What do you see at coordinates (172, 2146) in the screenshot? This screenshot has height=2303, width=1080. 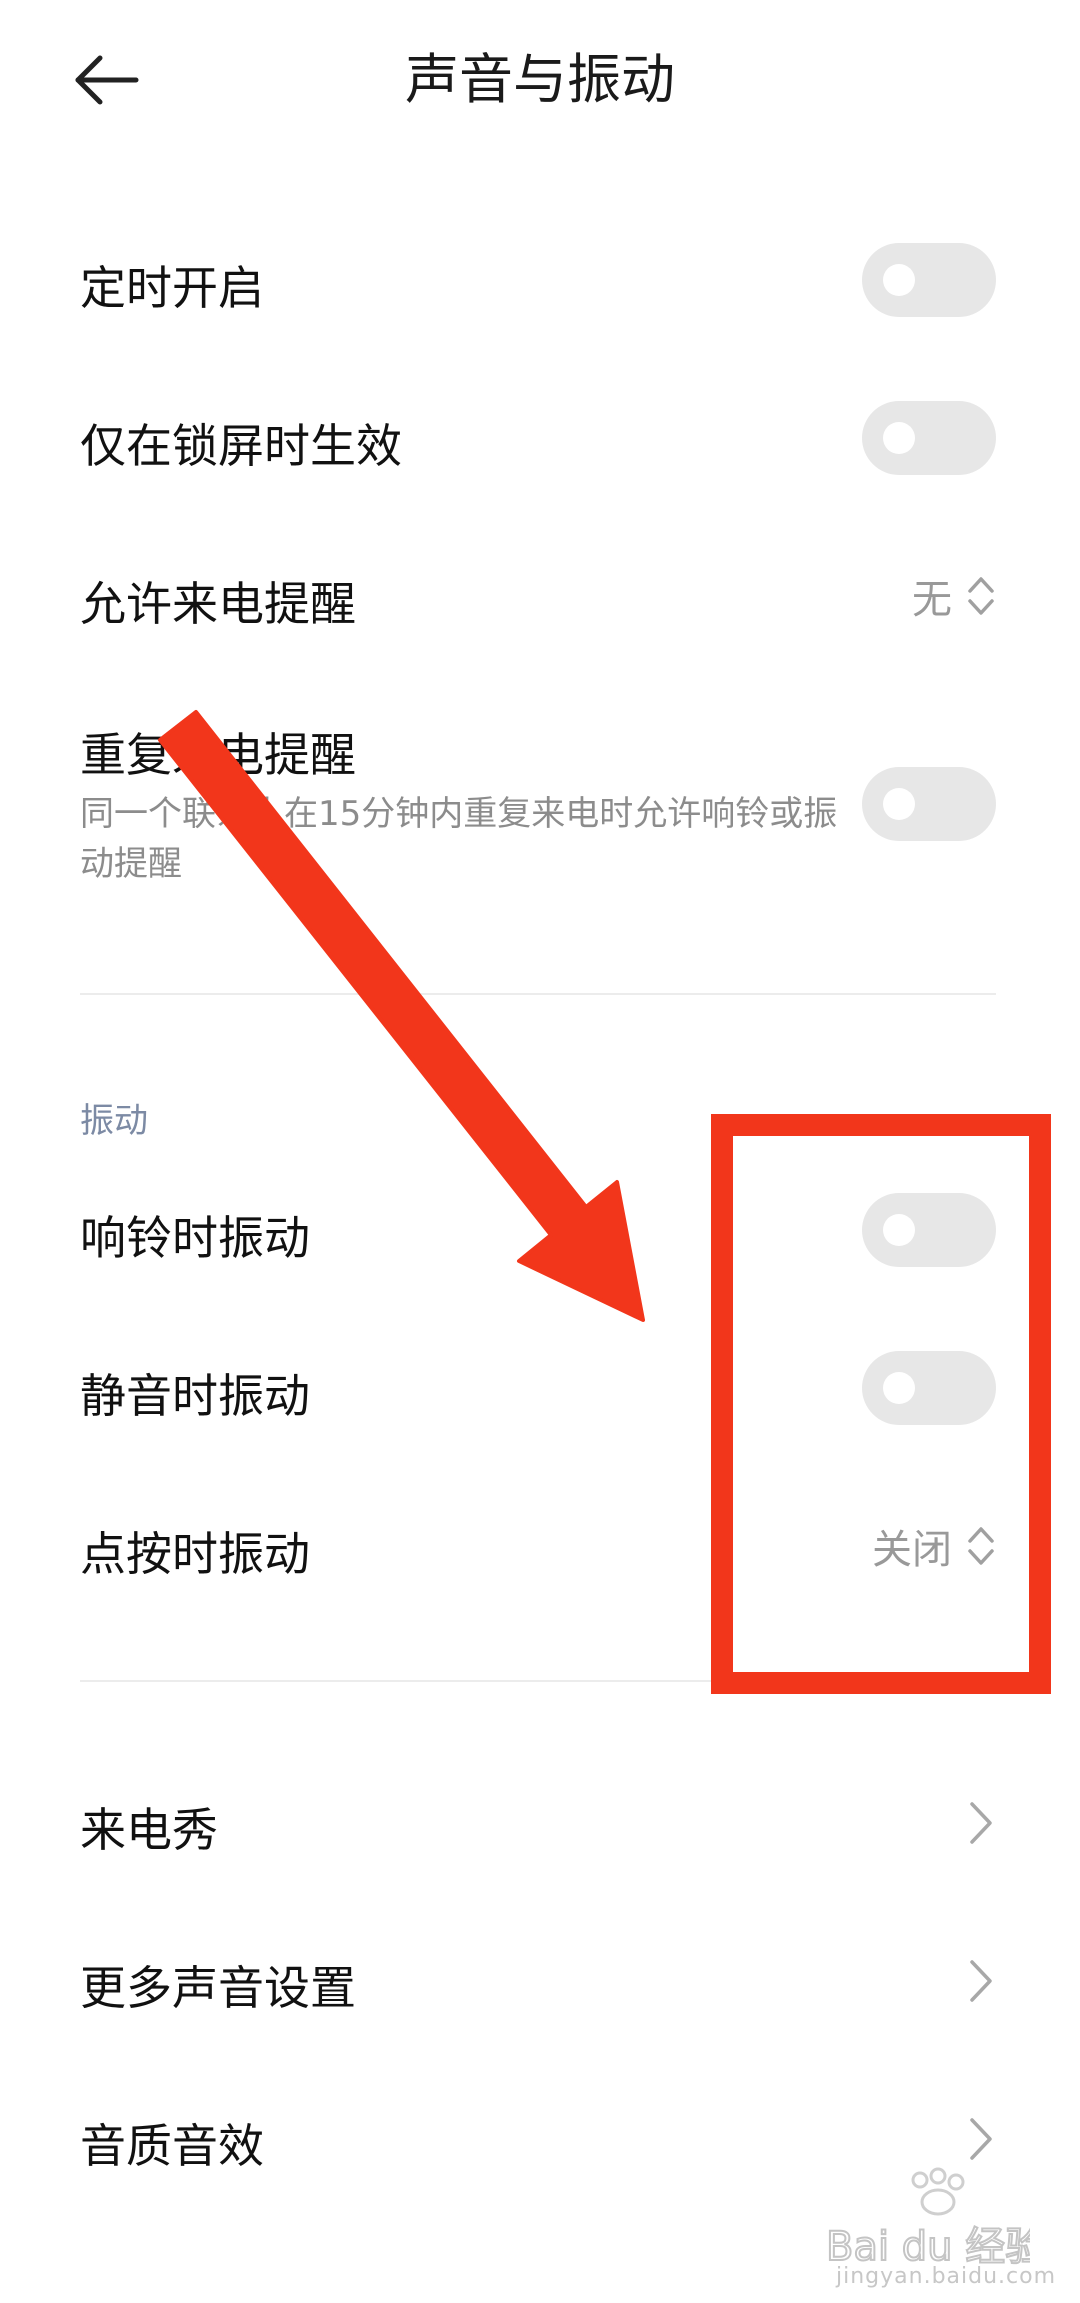 I see `row-label: 音质音效` at bounding box center [172, 2146].